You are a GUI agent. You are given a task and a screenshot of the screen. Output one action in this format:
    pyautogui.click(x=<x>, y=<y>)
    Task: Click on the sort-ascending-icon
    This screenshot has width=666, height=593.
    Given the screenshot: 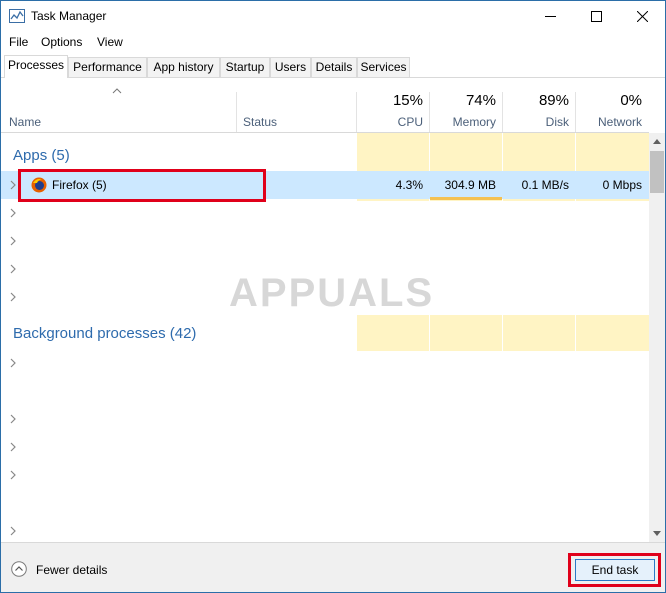 What is the action you would take?
    pyautogui.click(x=117, y=91)
    